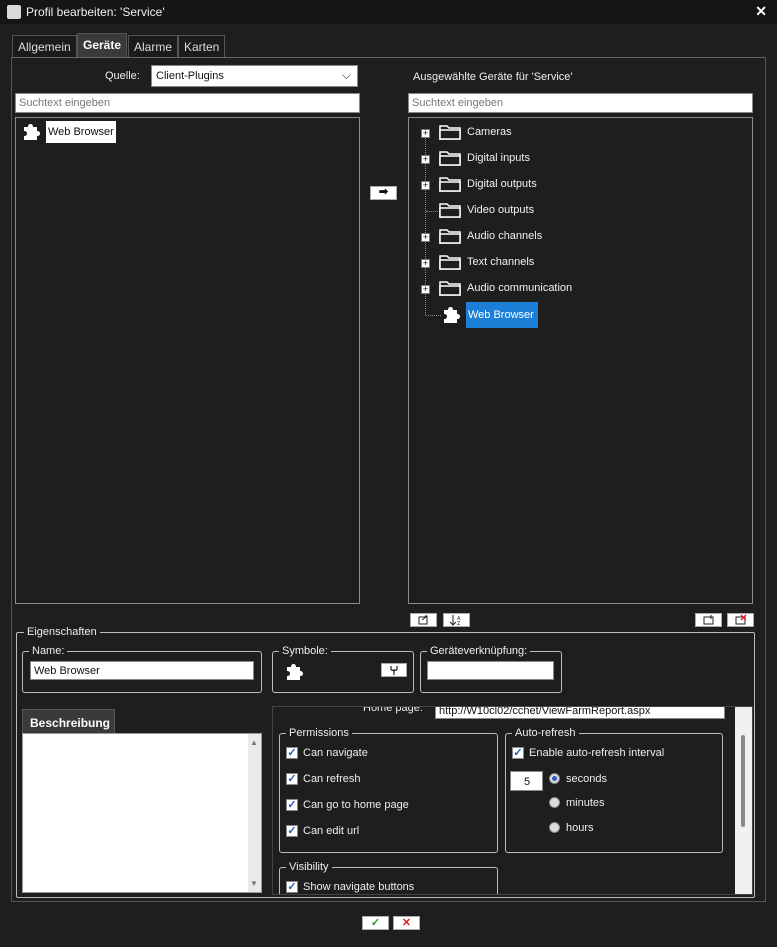 This screenshot has width=777, height=947. I want to click on left-search-input: Suchtext eingeben, so click(187, 103).